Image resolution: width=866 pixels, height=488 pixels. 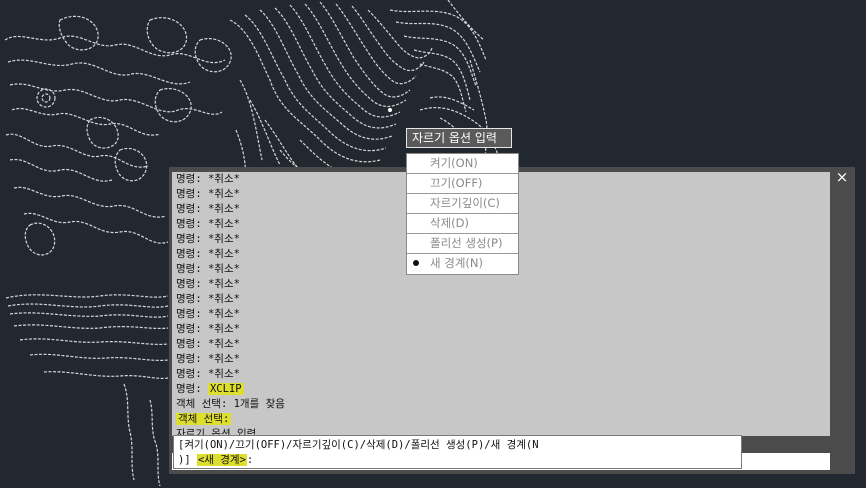 What do you see at coordinates (456, 183) in the screenshot?
I see `menu-item-label: 끄기(OFF)` at bounding box center [456, 183].